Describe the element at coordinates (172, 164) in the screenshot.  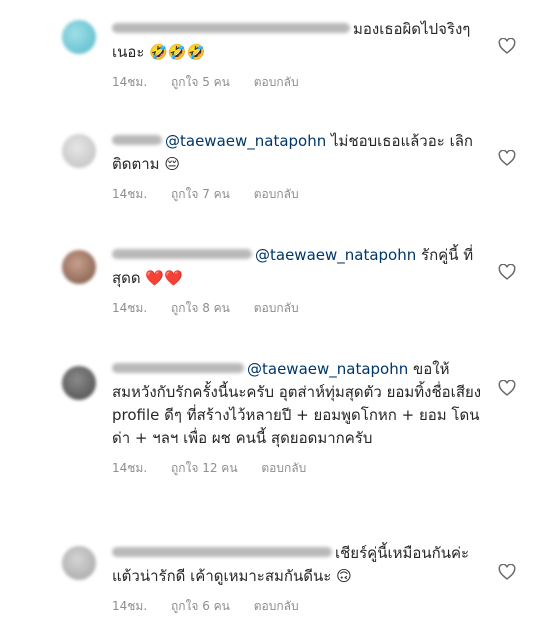
I see `emoji: 😔` at that location.